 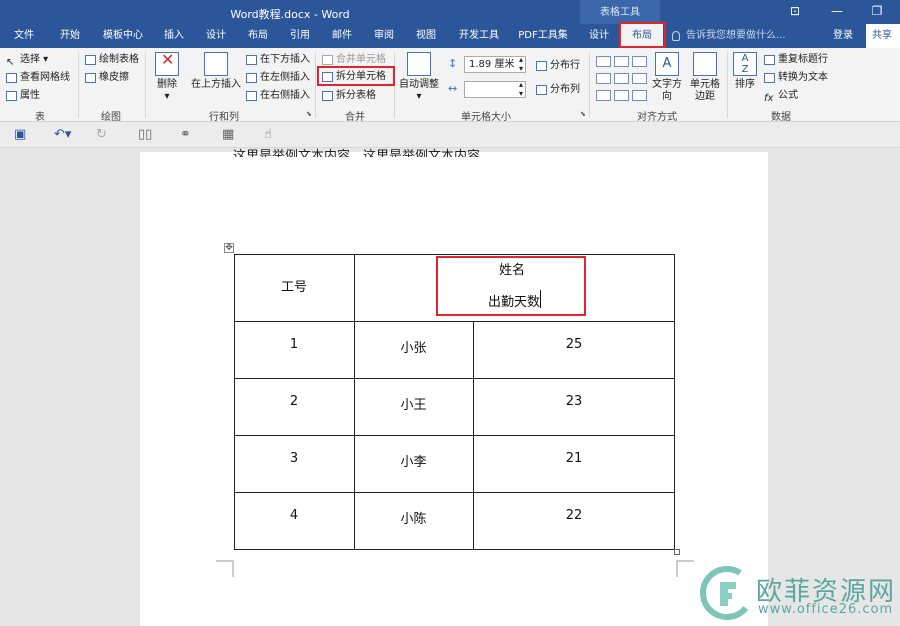 I want to click on tab-table-design: 设计, so click(x=599, y=36).